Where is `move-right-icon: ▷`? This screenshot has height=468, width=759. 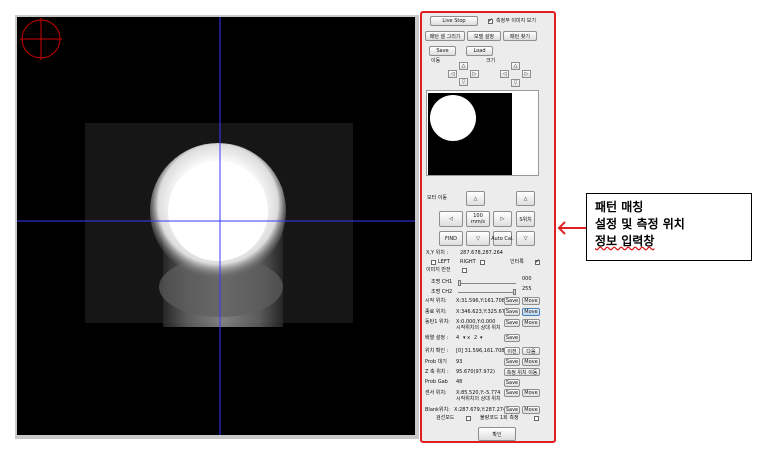 move-right-icon: ▷ is located at coordinates (474, 74).